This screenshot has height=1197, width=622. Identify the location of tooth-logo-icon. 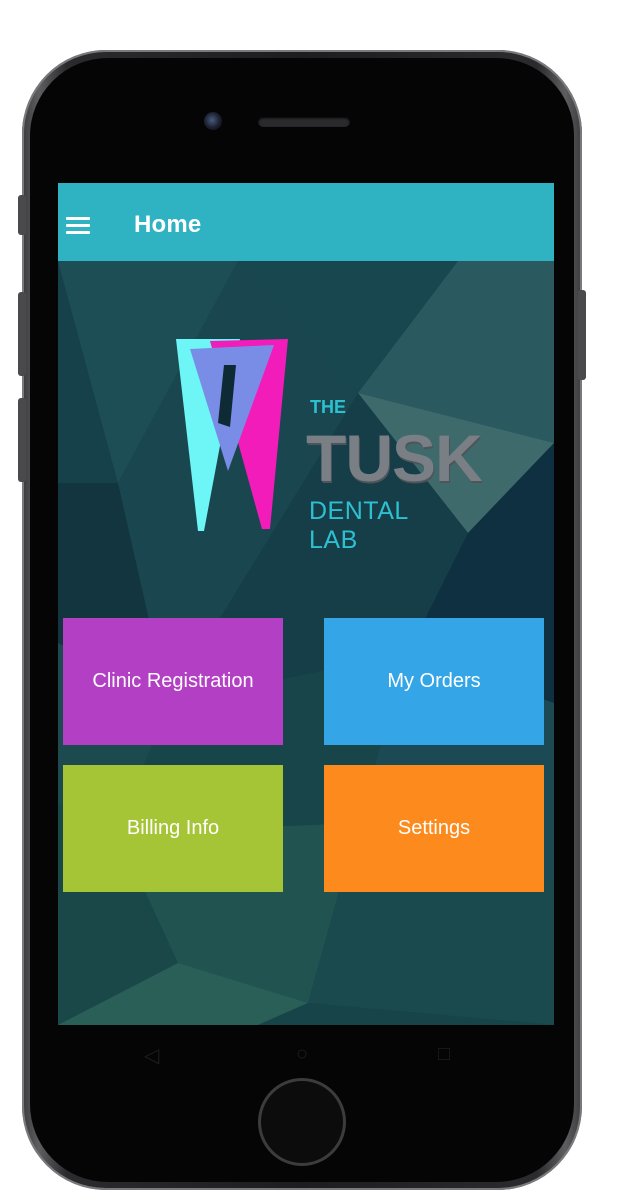
(232, 435).